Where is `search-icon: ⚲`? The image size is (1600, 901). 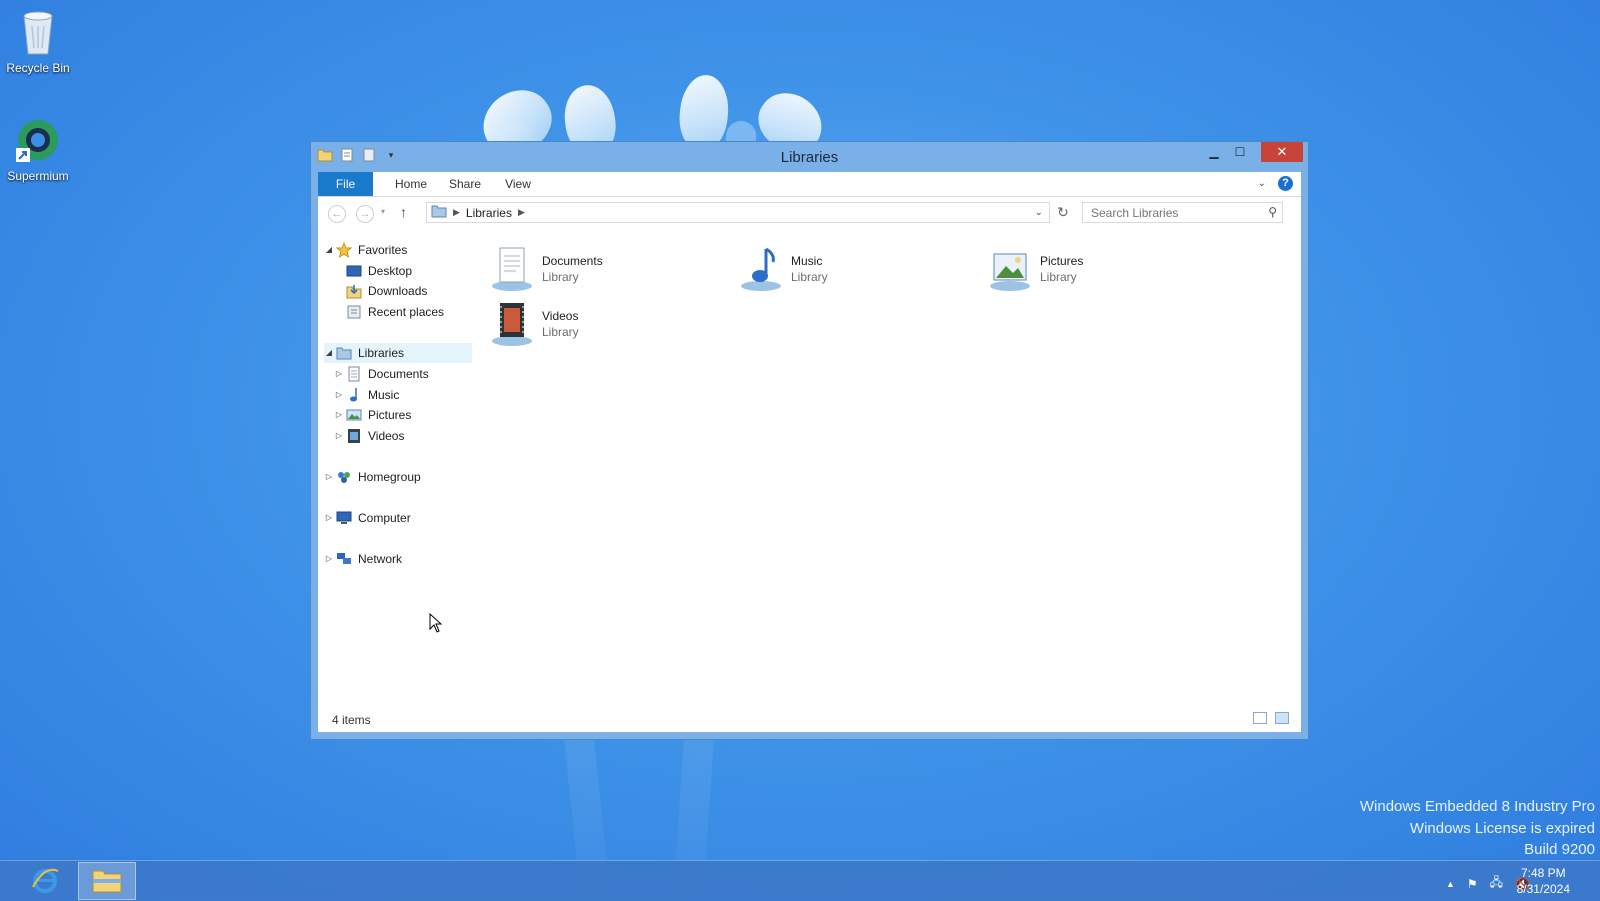
search-icon: ⚲ is located at coordinates (1272, 212).